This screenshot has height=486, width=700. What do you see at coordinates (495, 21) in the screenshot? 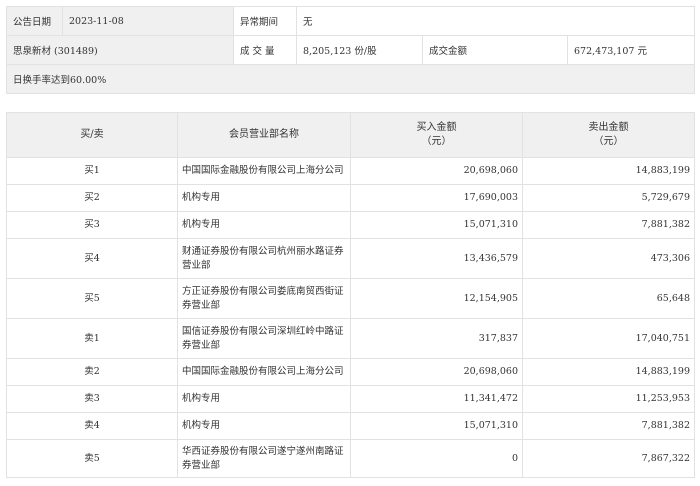
I see `abnormal-period-value: 无` at bounding box center [495, 21].